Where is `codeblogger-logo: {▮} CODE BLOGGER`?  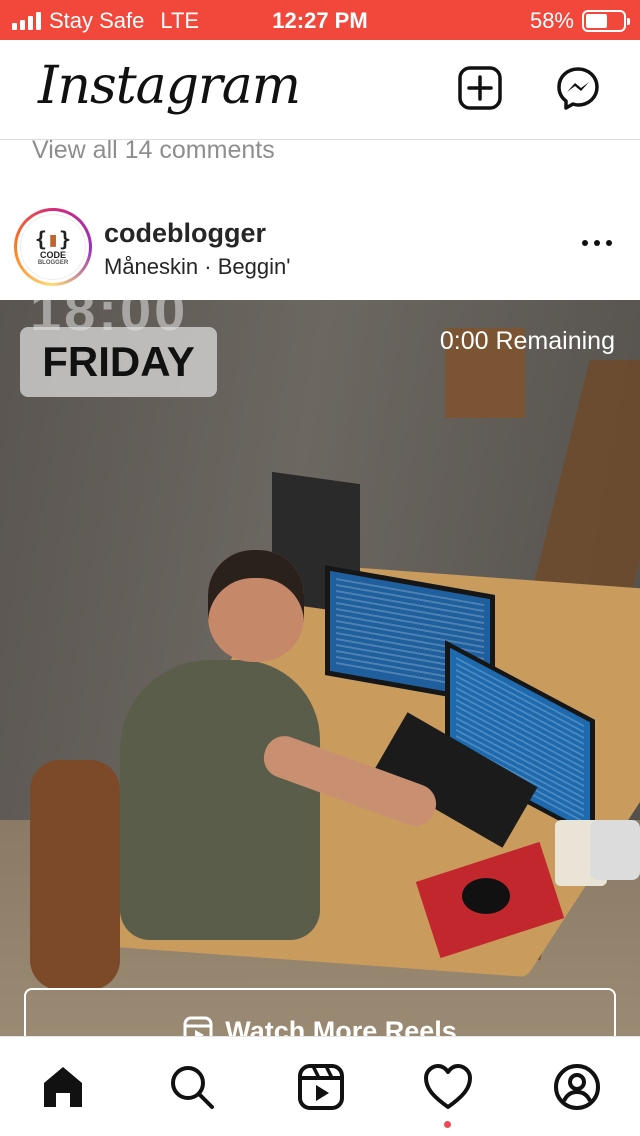
codeblogger-logo: {▮} CODE BLOGGER is located at coordinates (53, 247).